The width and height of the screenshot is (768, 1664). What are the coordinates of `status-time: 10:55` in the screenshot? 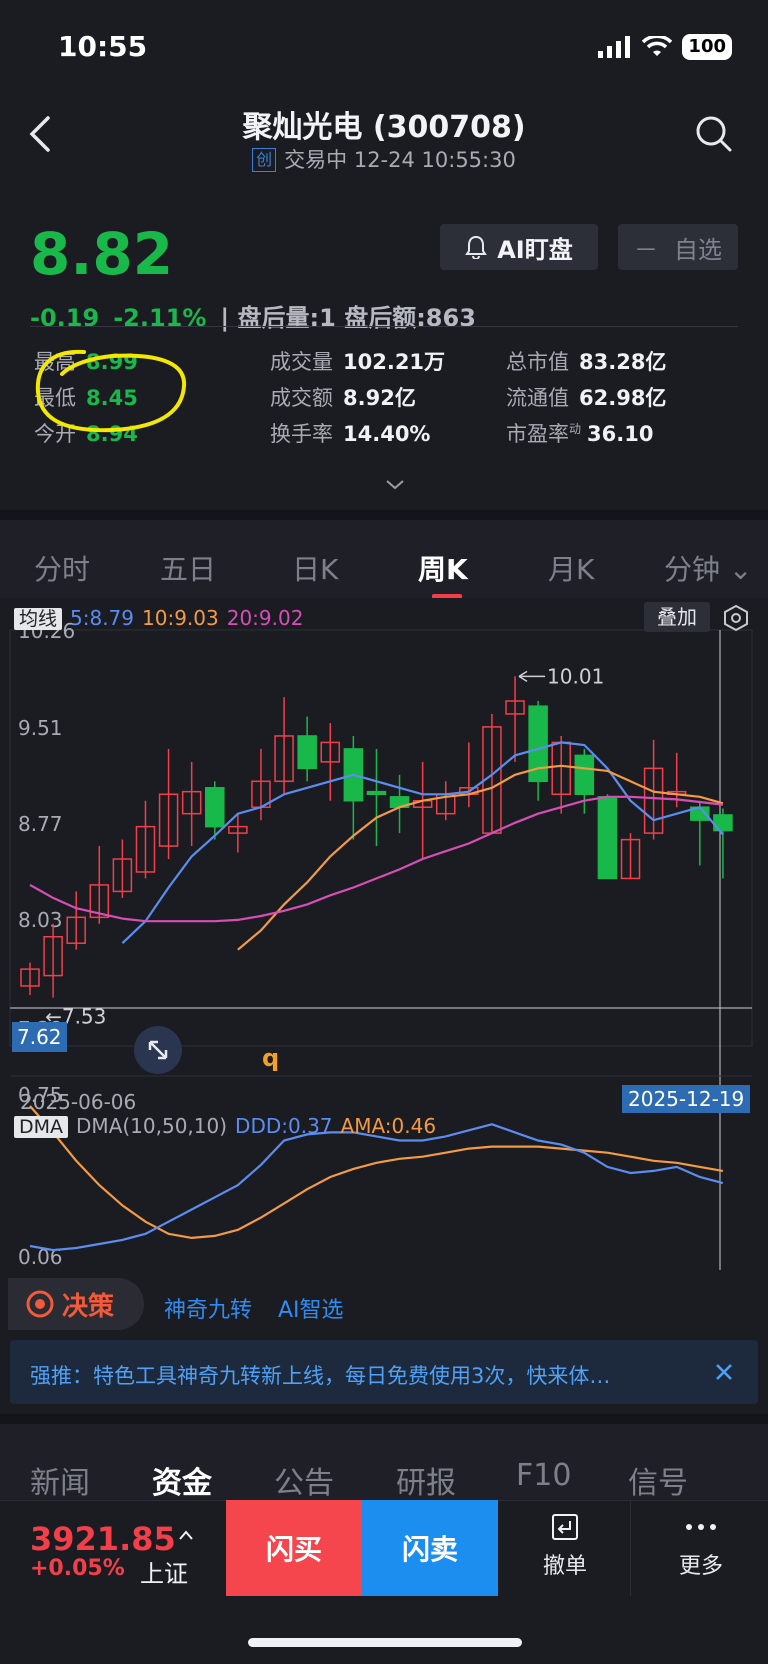 It's located at (103, 46).